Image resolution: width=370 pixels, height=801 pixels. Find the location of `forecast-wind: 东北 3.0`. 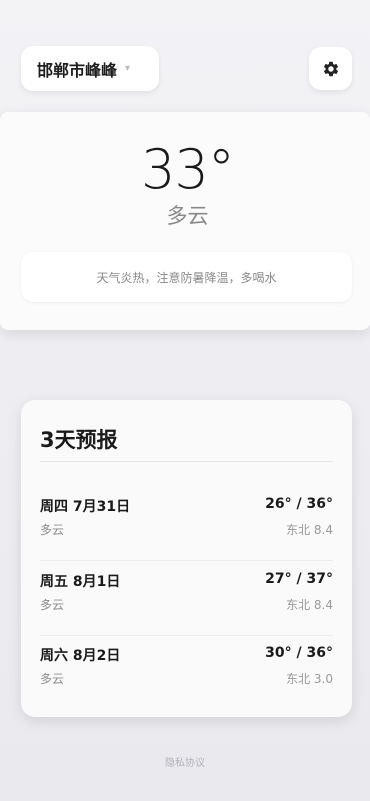

forecast-wind: 东北 3.0 is located at coordinates (309, 679).